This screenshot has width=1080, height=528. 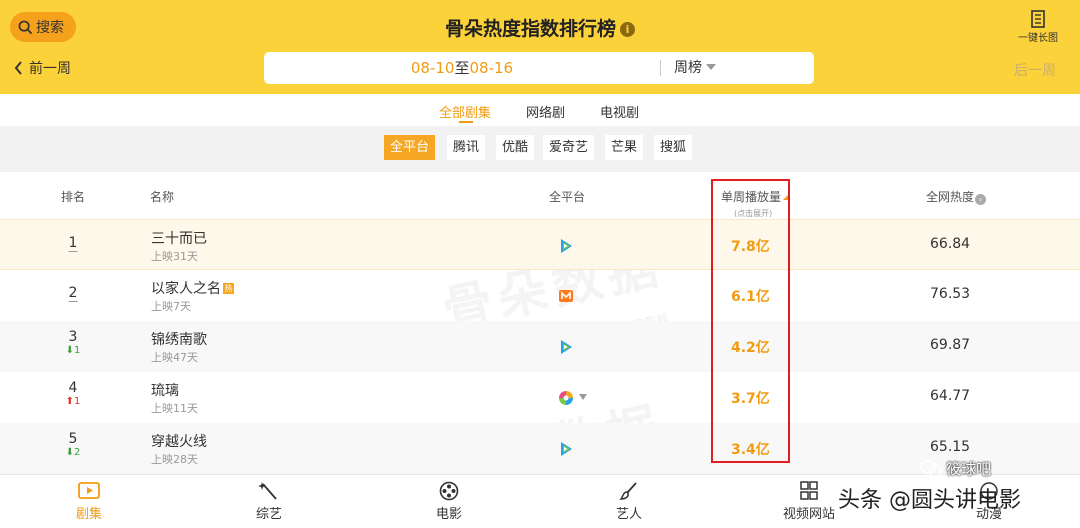 I want to click on multi-platform-icon, so click(x=566, y=398).